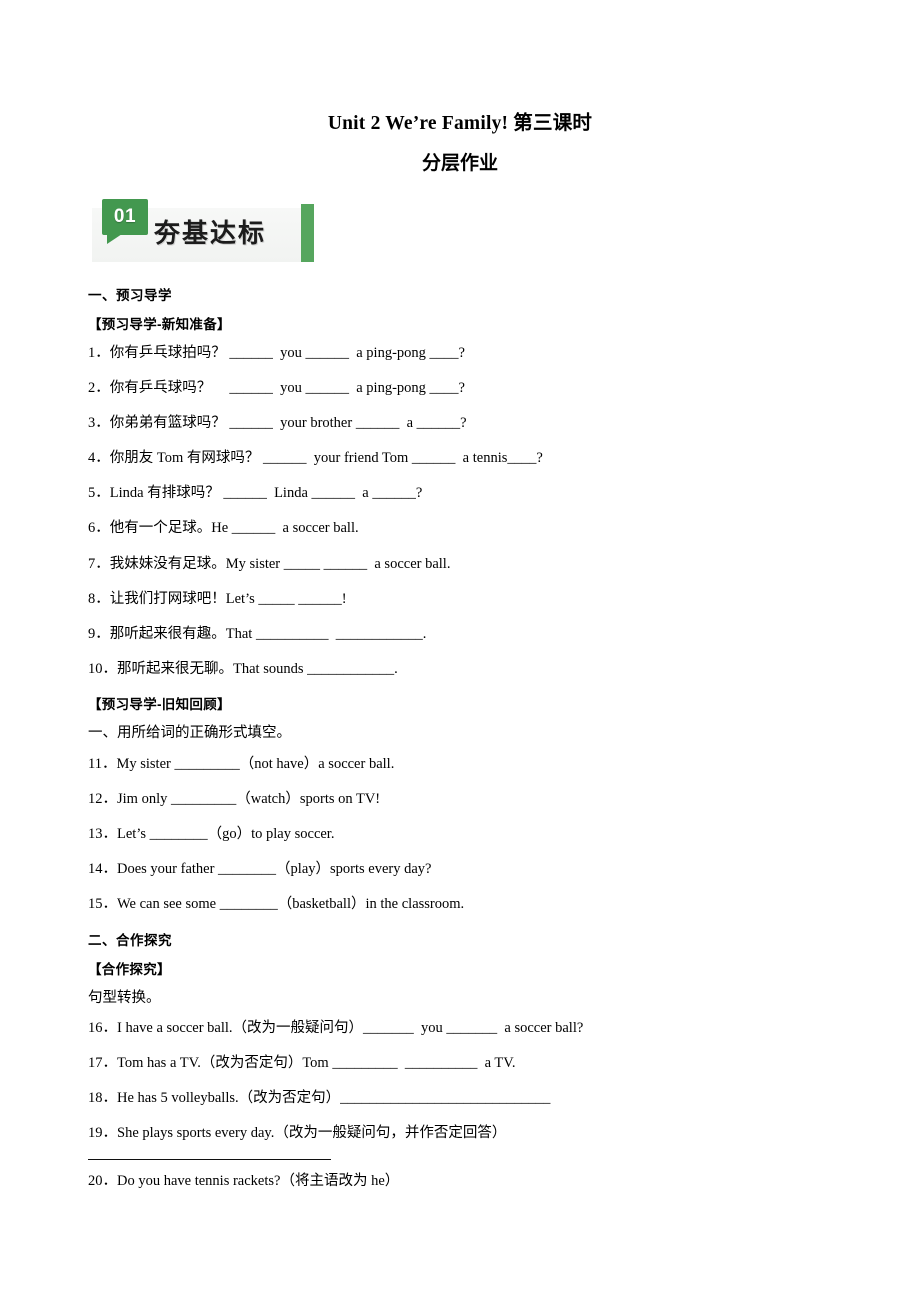 The width and height of the screenshot is (920, 1302). I want to click on banner-number: 01, so click(125, 217).